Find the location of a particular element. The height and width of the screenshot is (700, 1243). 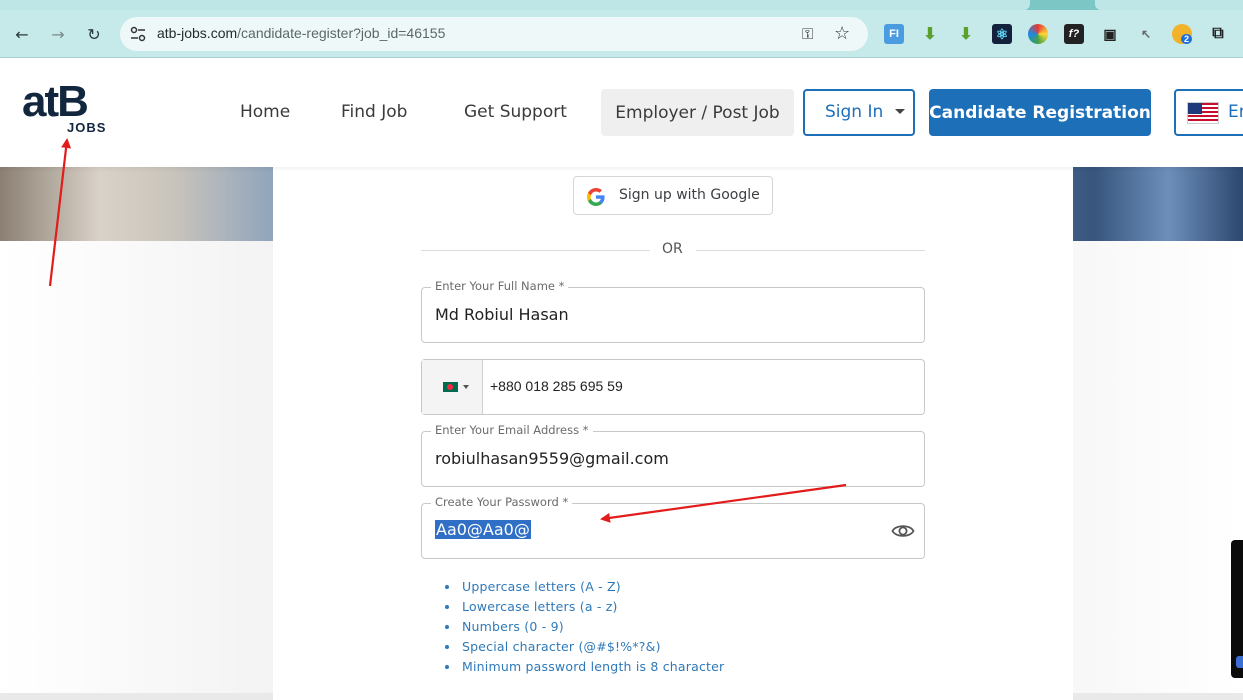

password-label: Create Your Password * is located at coordinates (502, 502).